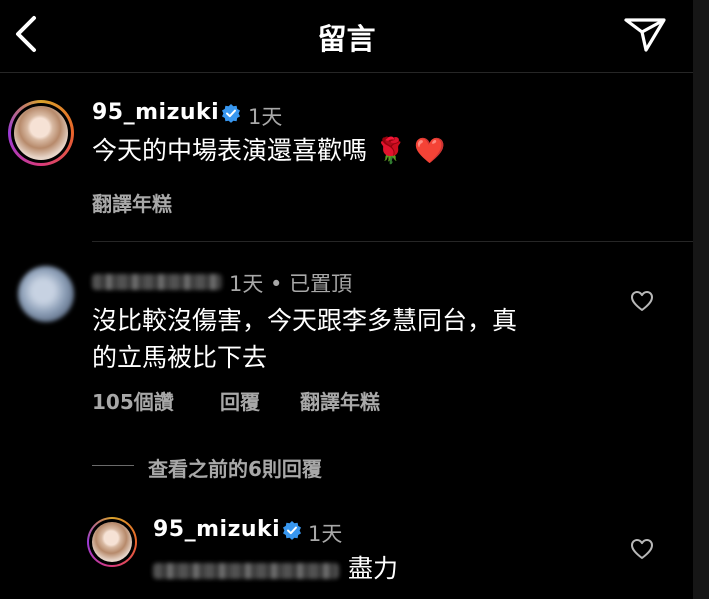 Image resolution: width=709 pixels, height=599 pixels. What do you see at coordinates (430, 150) in the screenshot?
I see `heart-emoji: ❤️` at bounding box center [430, 150].